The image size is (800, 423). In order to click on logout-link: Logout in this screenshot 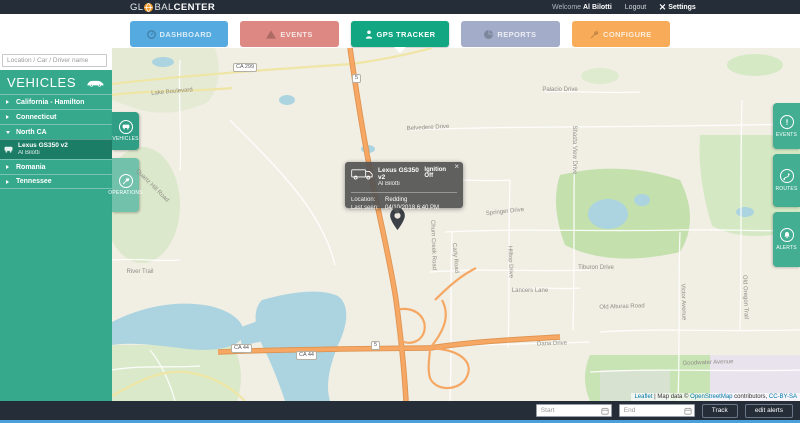, I will do `click(635, 7)`.